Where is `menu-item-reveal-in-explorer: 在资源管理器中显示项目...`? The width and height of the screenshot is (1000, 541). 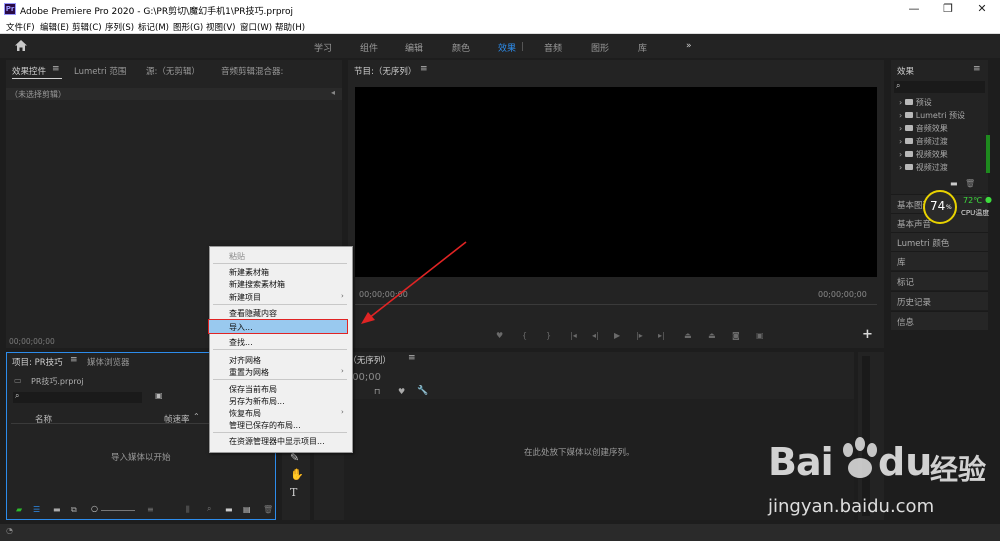
menu-item-reveal-in-explorer: 在资源管理器中显示项目... is located at coordinates (277, 441).